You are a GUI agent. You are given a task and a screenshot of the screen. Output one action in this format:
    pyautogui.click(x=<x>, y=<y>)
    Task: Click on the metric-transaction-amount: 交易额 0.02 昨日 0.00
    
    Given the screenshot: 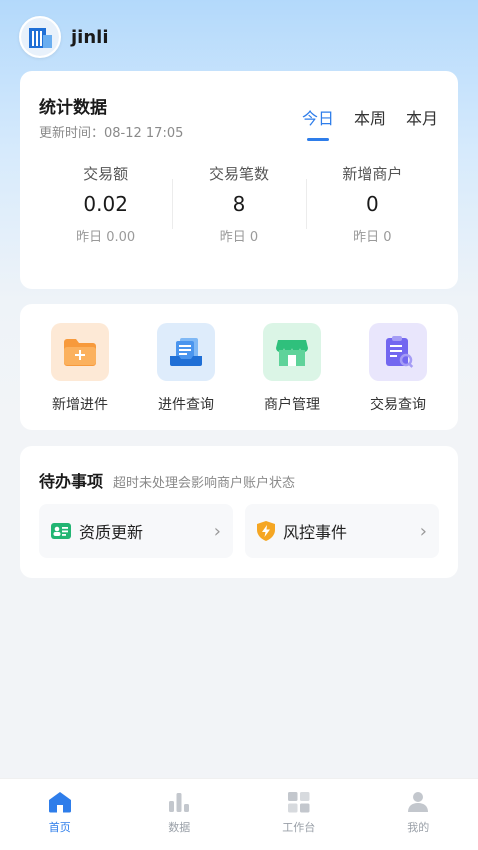 What is the action you would take?
    pyautogui.click(x=105, y=204)
    